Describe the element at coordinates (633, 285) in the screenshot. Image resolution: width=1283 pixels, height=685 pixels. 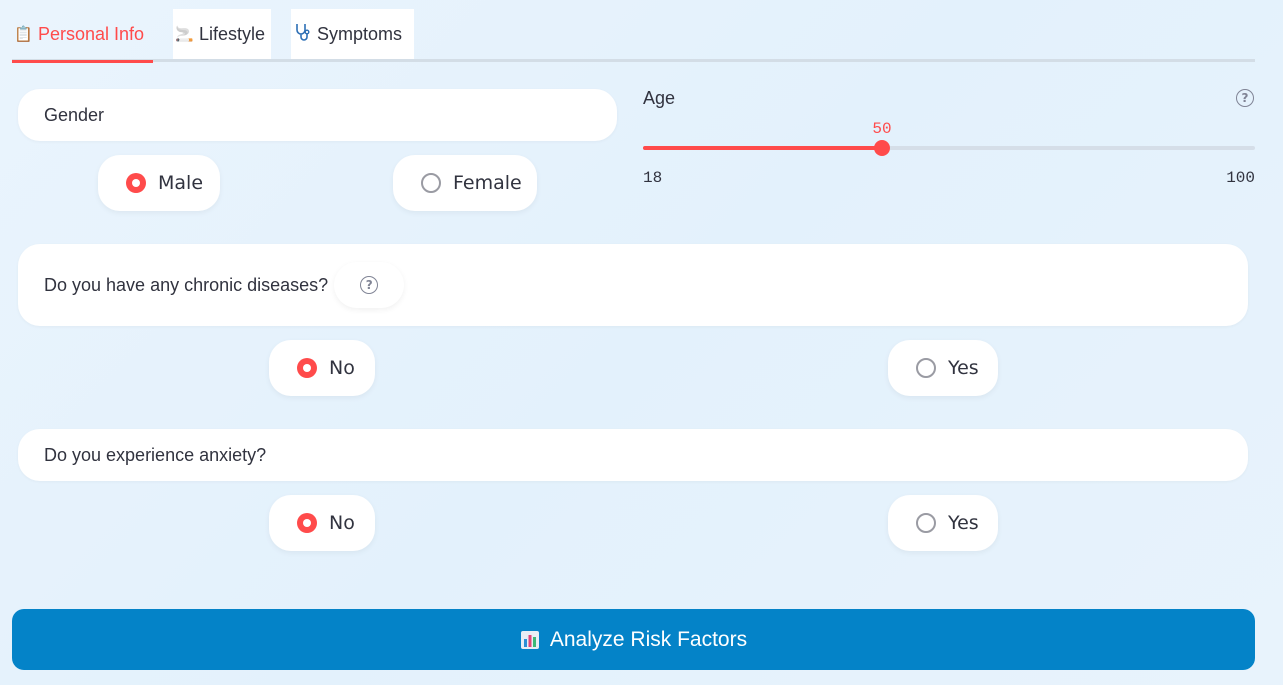
I see `chronic-question: Do you have any chronic diseases? ?` at that location.